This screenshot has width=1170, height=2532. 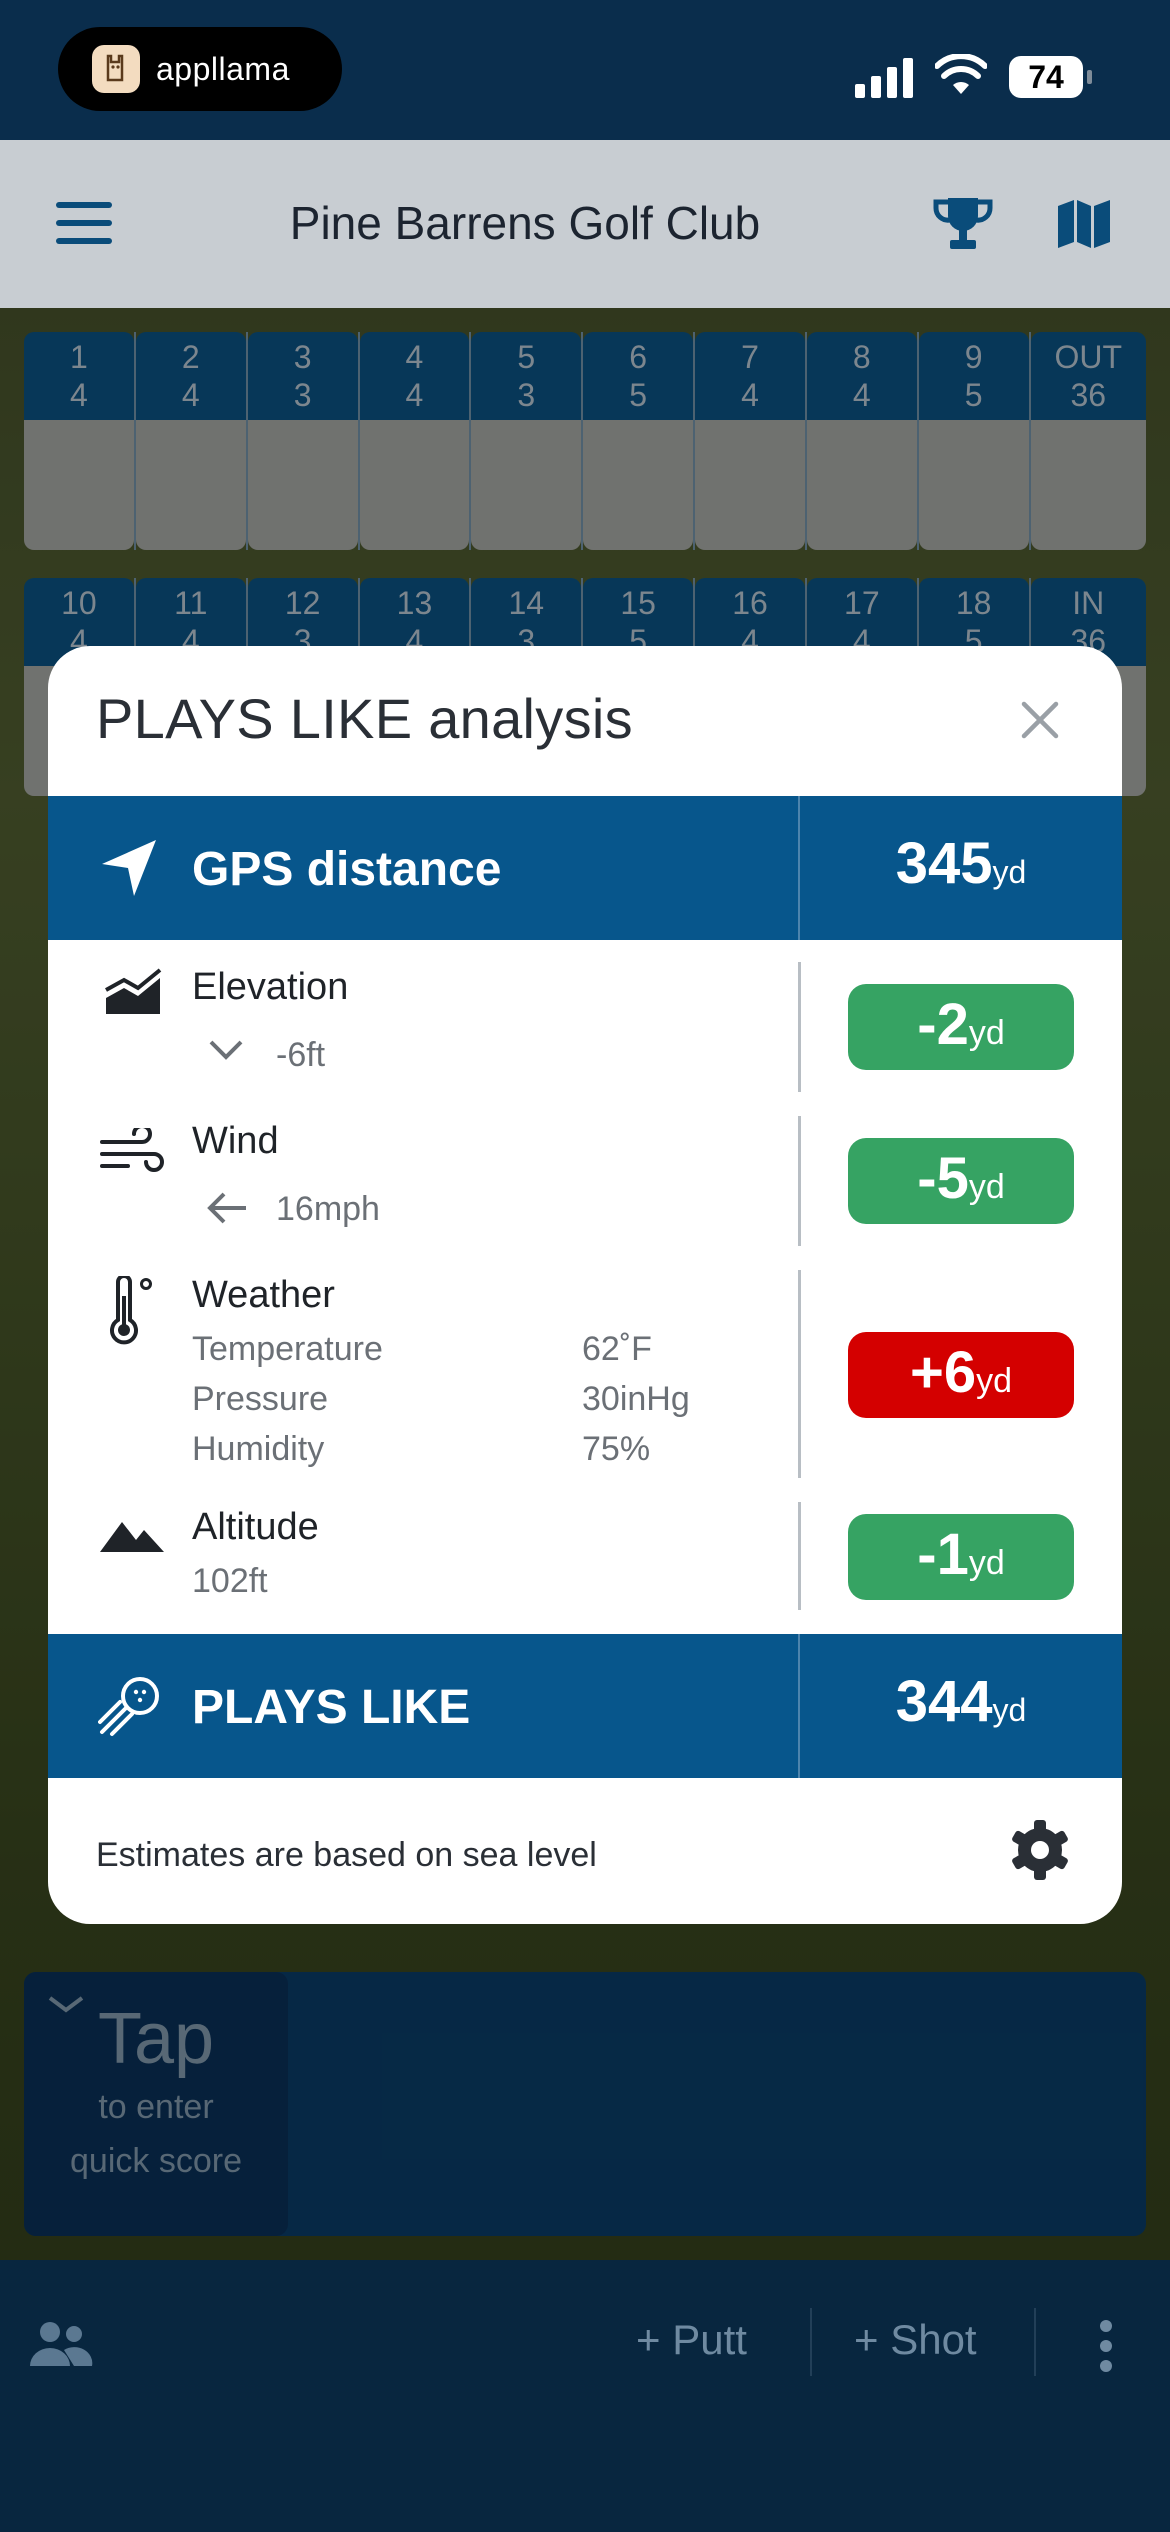 What do you see at coordinates (585, 2396) in the screenshot?
I see `bottom-toolbar: + Putt + Shot` at bounding box center [585, 2396].